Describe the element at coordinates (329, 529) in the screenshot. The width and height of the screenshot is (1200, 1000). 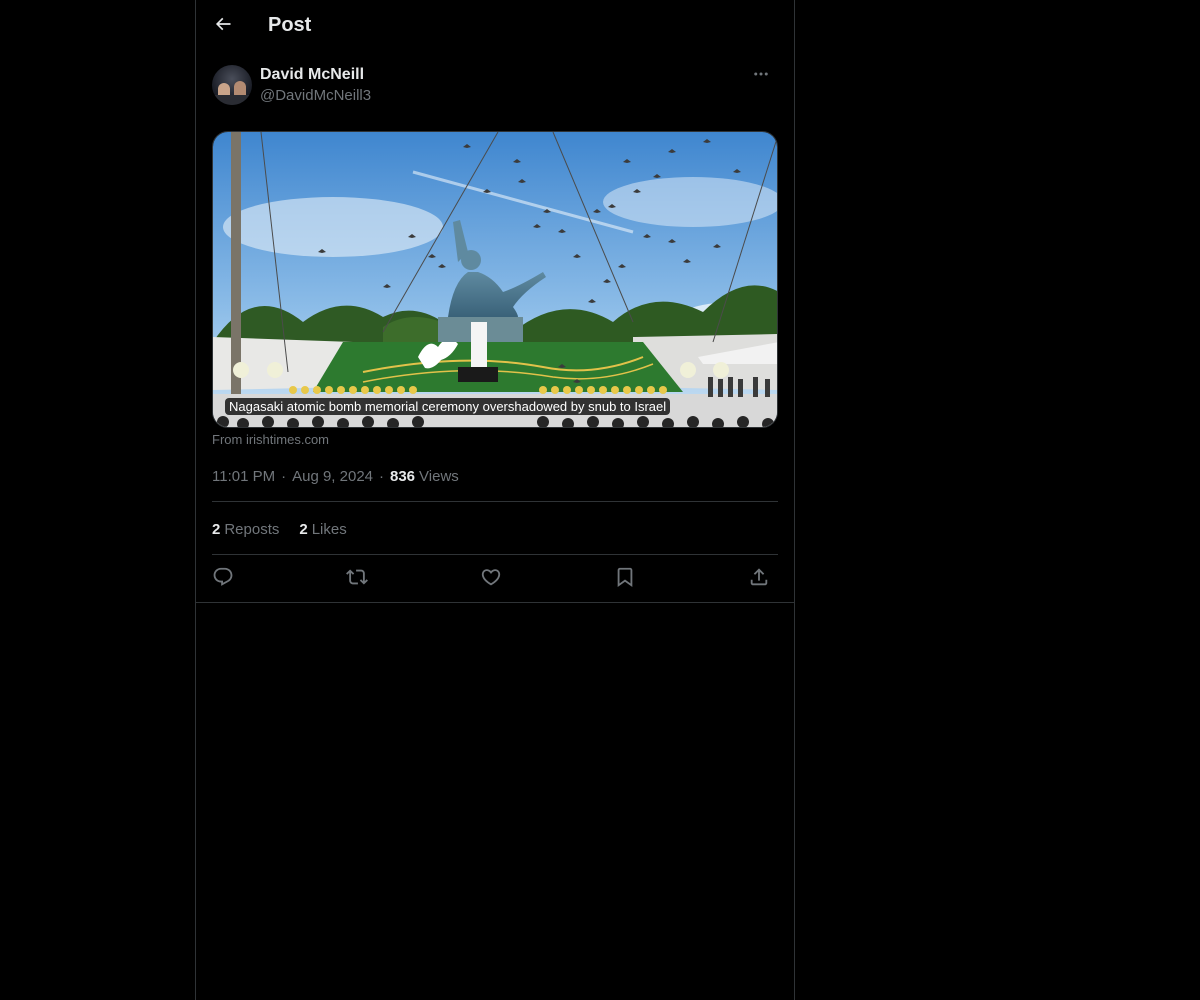
I see `likes-label: Likes` at that location.